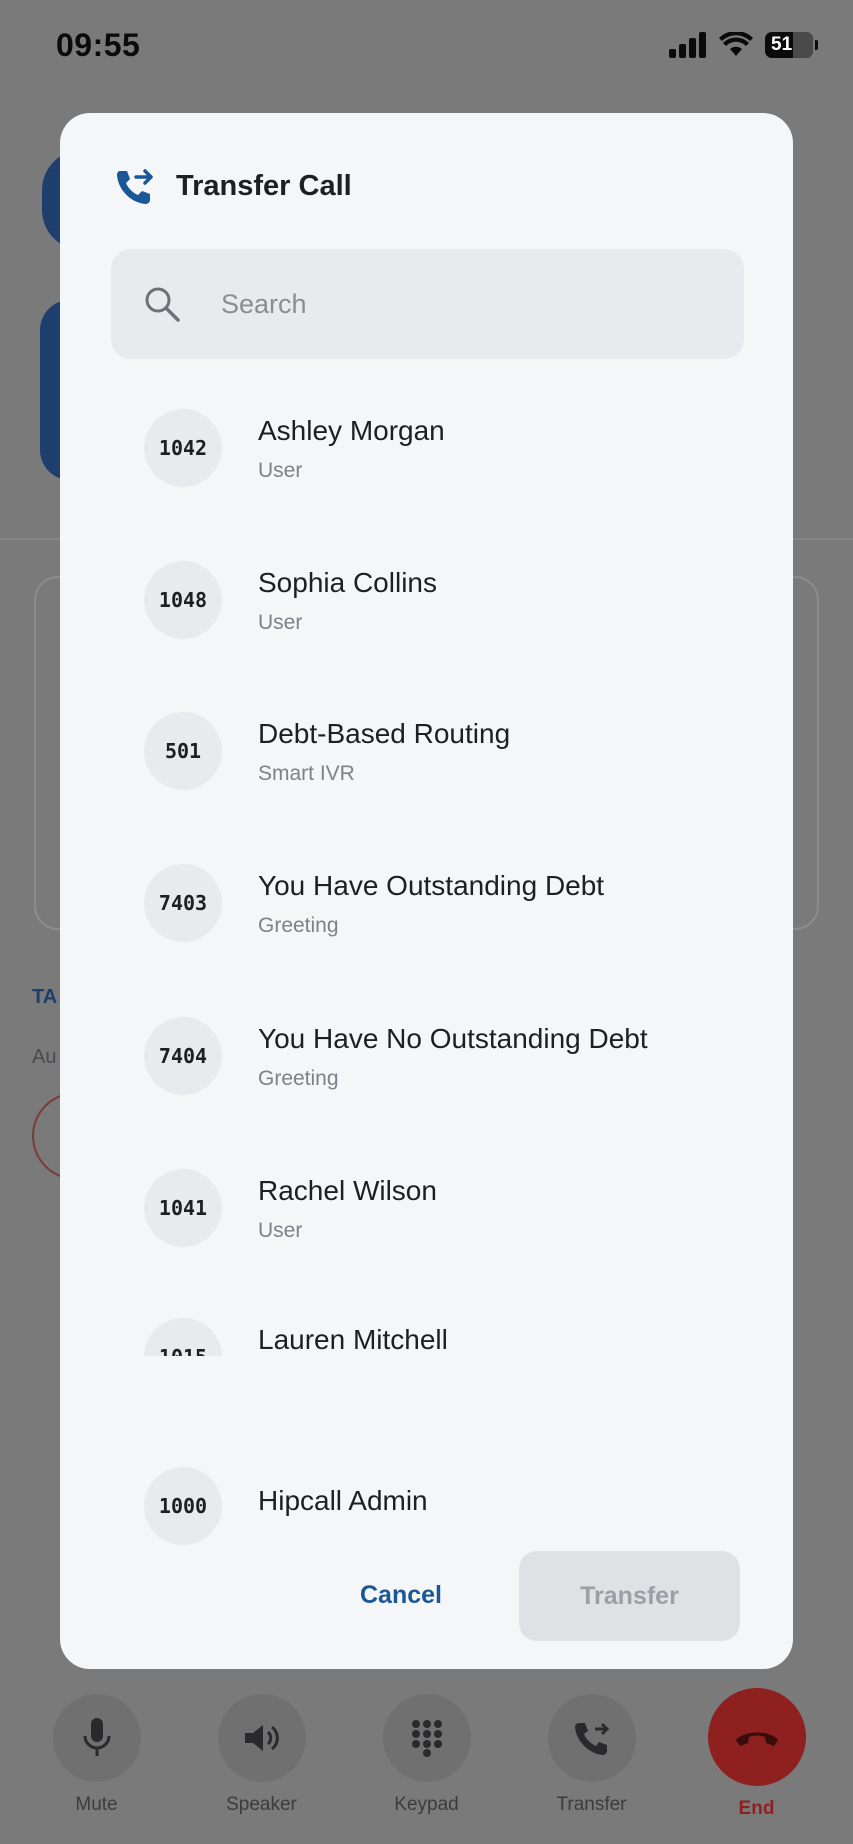  What do you see at coordinates (461, 304) in the screenshot?
I see `search-input` at bounding box center [461, 304].